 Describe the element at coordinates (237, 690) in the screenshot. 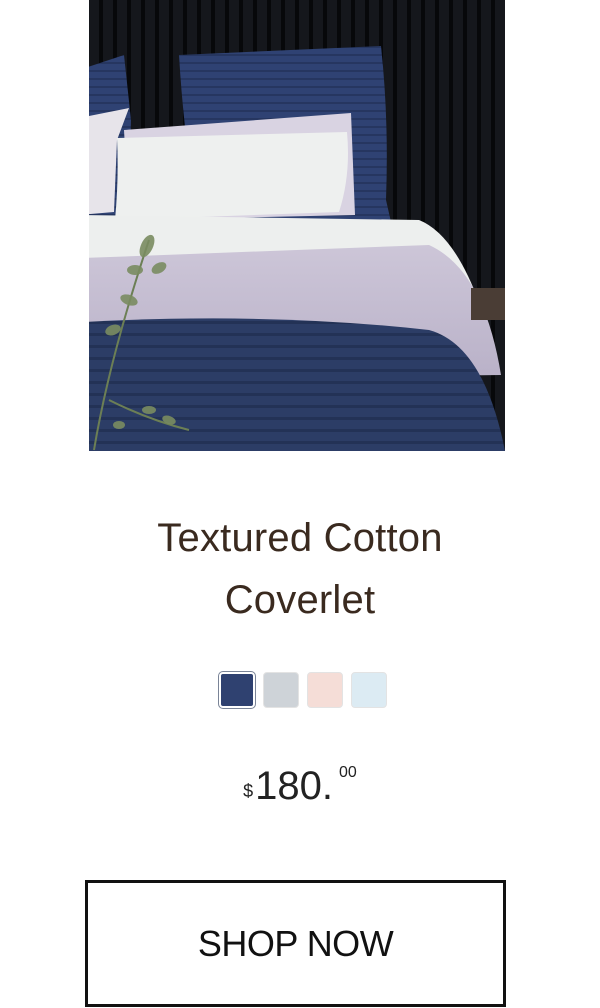

I see `swatch-navy` at that location.